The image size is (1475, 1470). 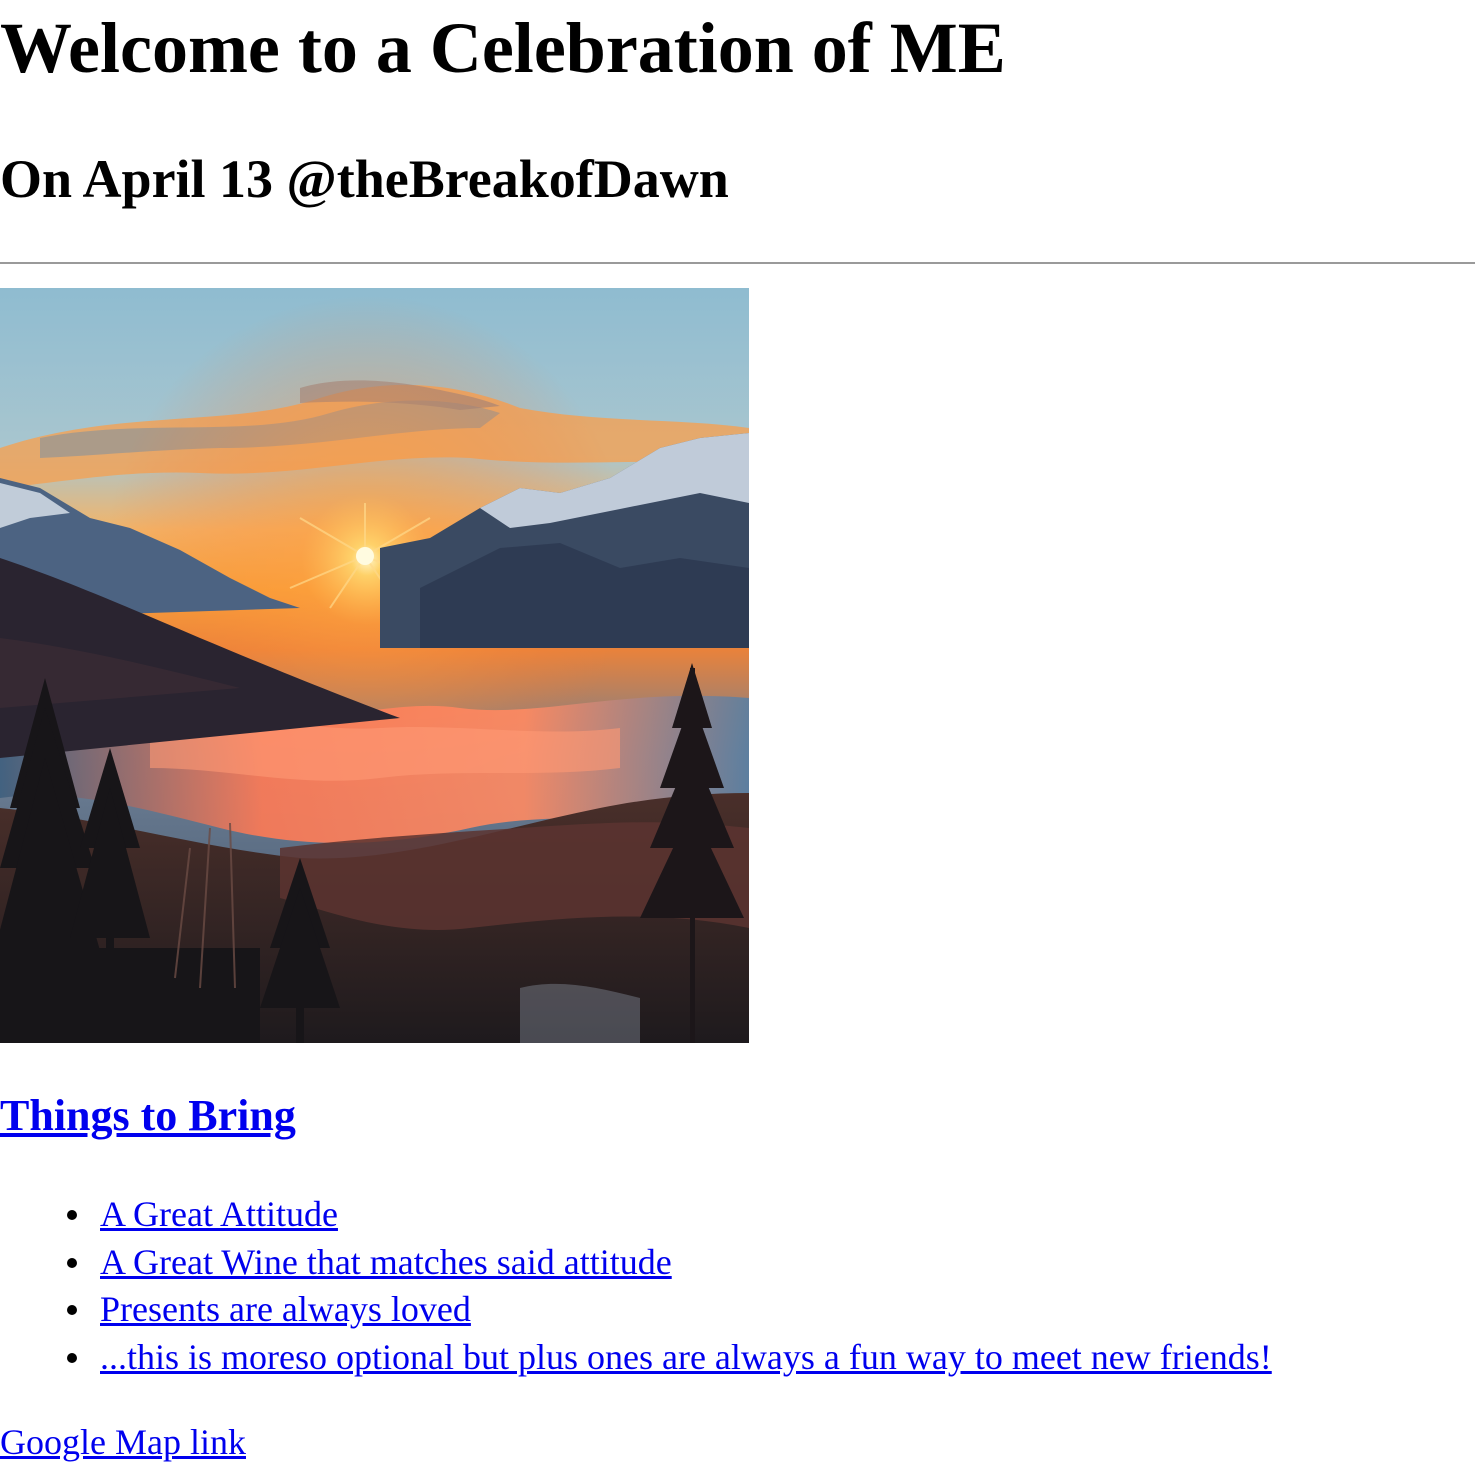 What do you see at coordinates (123, 1442) in the screenshot?
I see `google-map-link: Google Map link` at bounding box center [123, 1442].